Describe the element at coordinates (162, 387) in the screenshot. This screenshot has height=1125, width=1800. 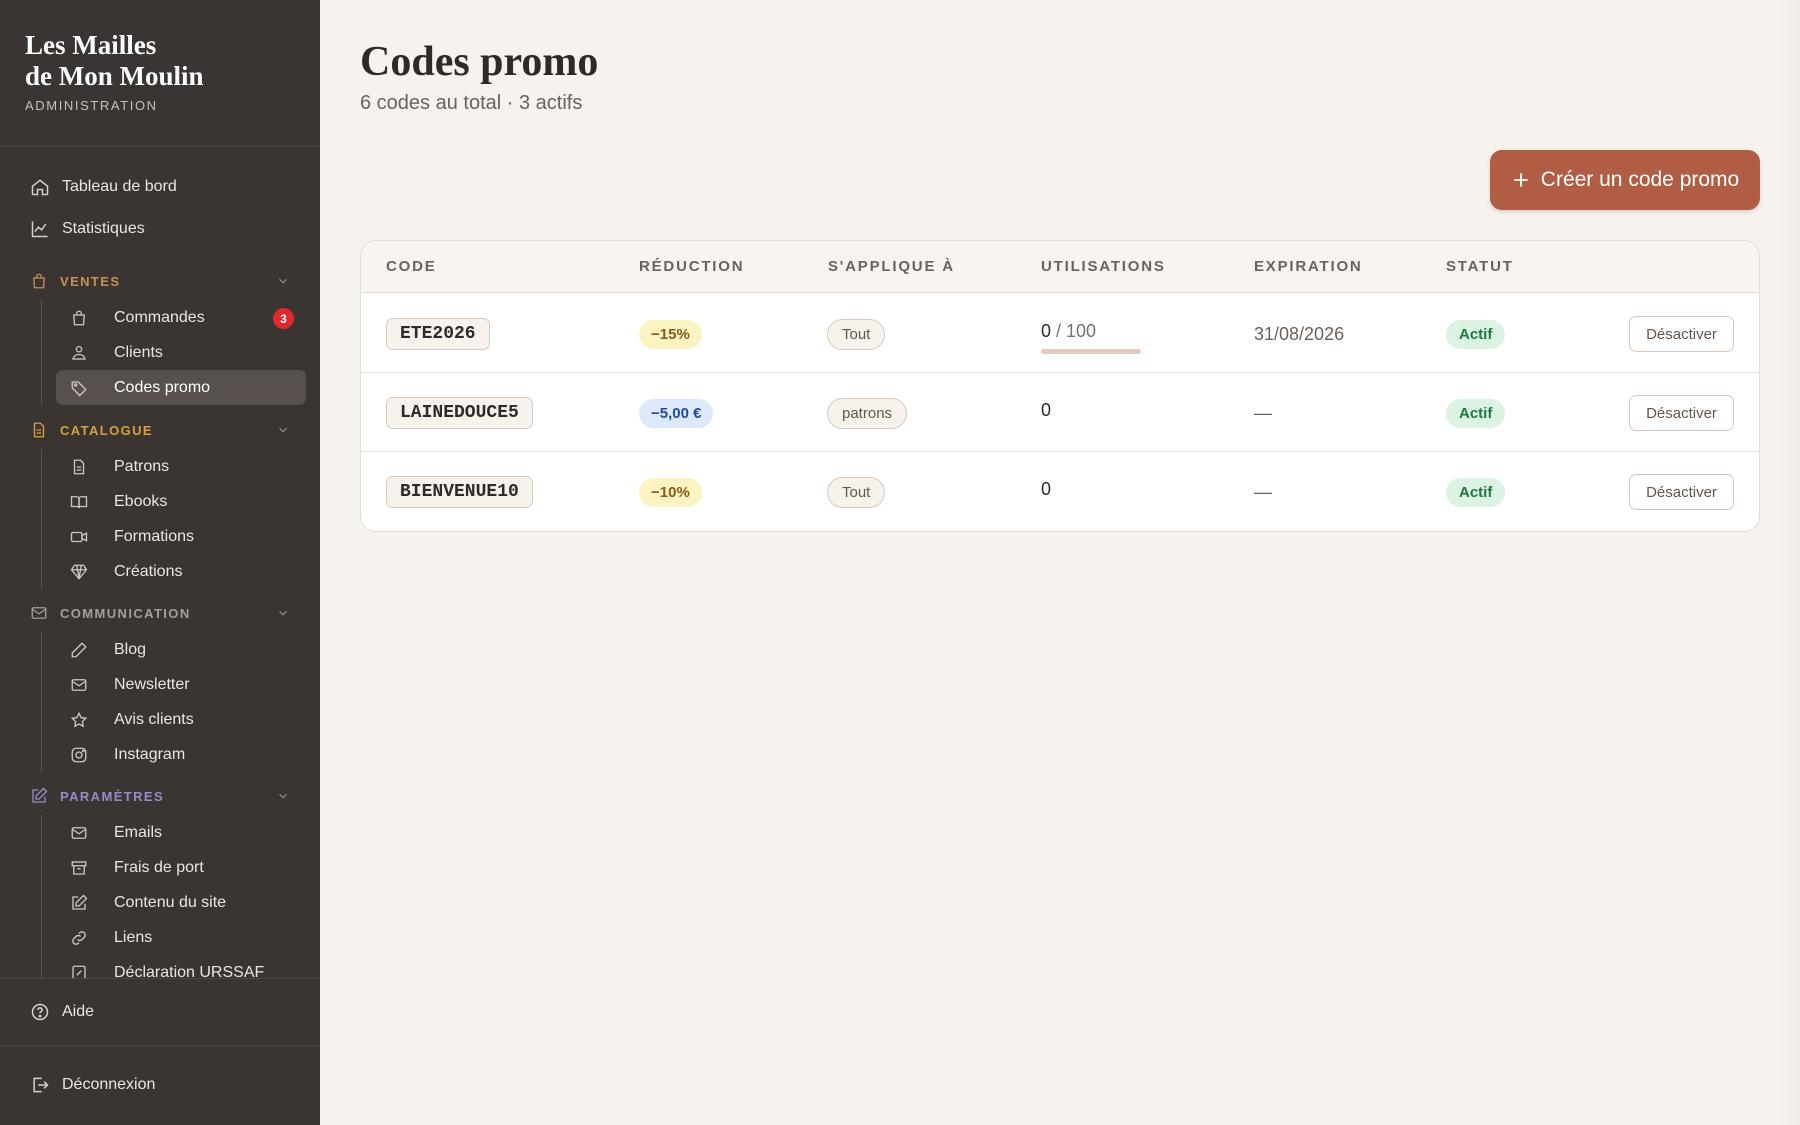
I see `sidebar-item-label: Codes promo` at that location.